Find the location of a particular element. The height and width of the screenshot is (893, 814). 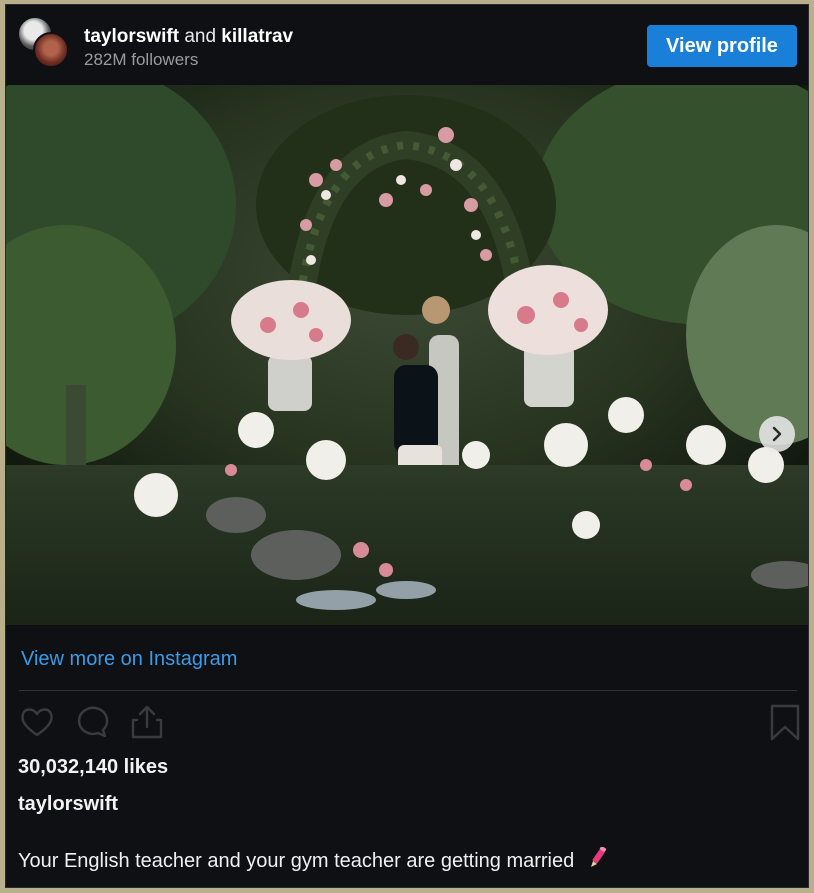

save-button is located at coordinates (785, 722).